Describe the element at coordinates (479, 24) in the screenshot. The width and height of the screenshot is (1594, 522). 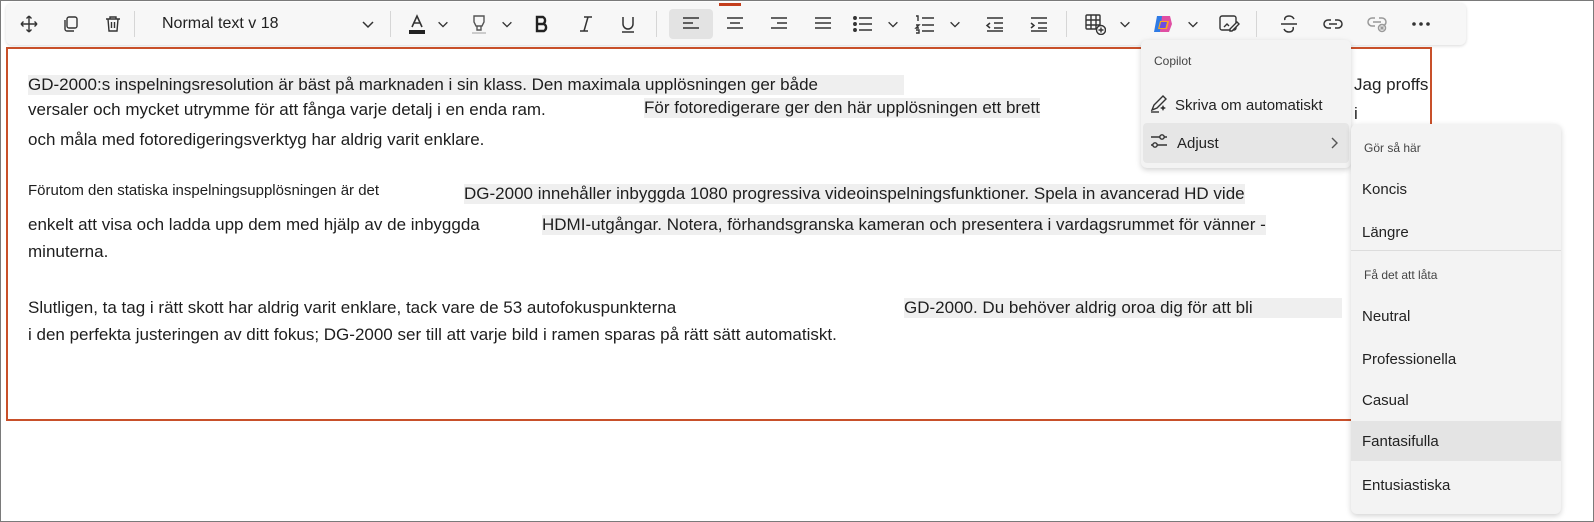
I see `highlight-icon` at that location.